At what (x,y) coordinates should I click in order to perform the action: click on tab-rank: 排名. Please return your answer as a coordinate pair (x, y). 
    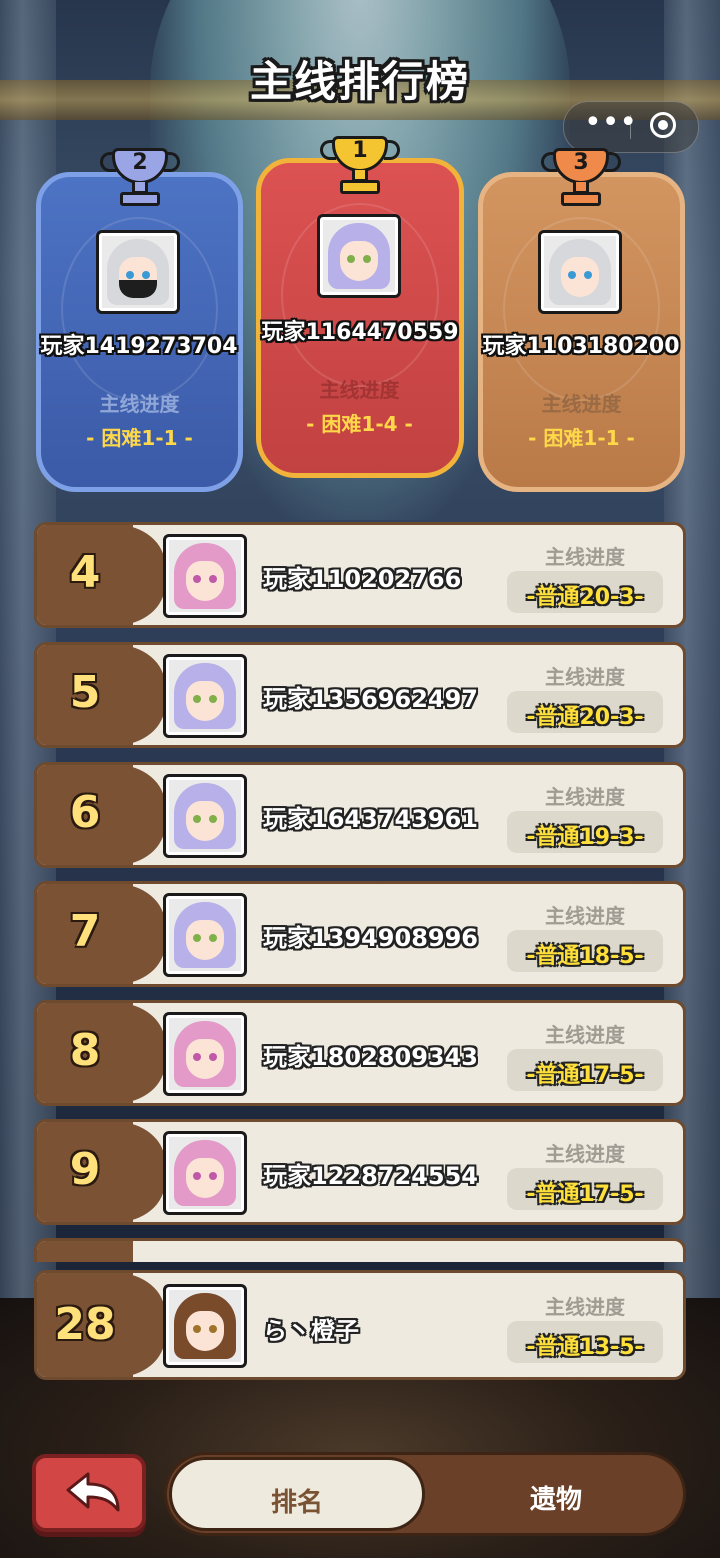
    Looking at the image, I should click on (297, 1494).